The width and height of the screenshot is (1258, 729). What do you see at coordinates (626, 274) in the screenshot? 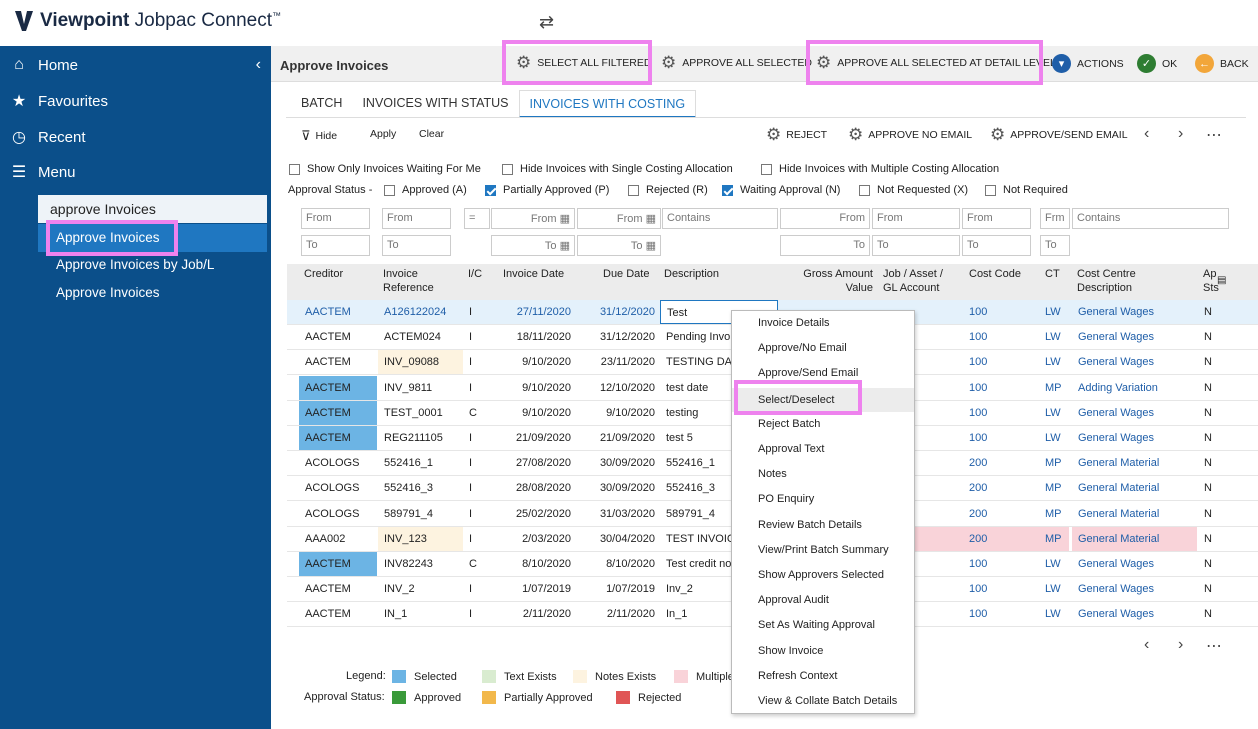
I see `col-due-date: Due Date` at bounding box center [626, 274].